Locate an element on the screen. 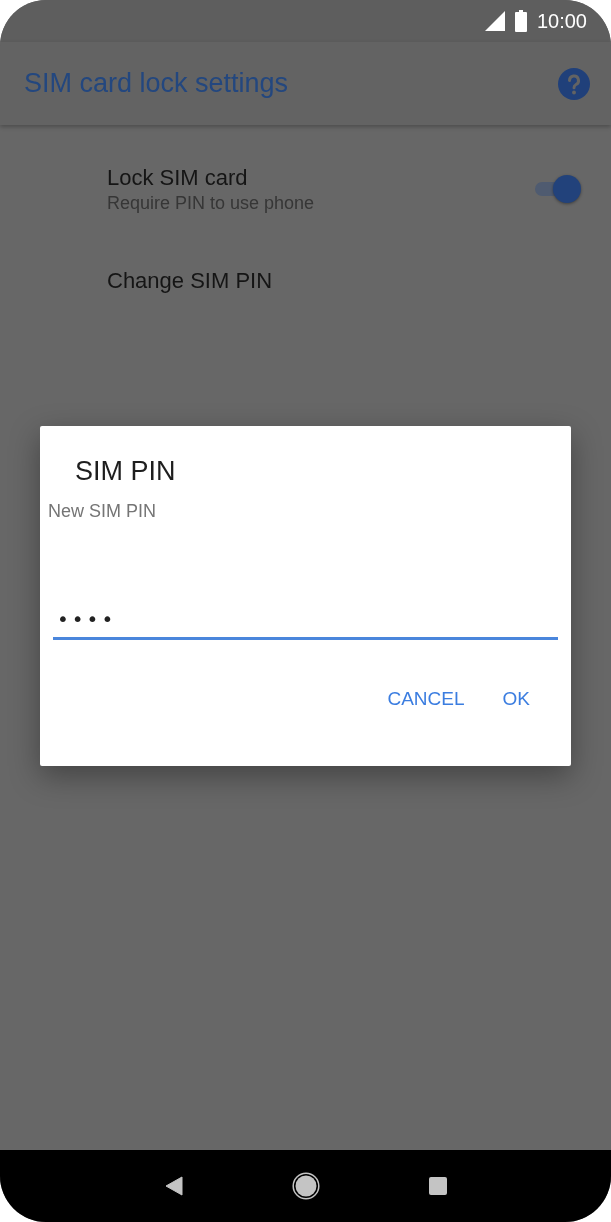  dialog-button: CANCEL is located at coordinates (426, 699).